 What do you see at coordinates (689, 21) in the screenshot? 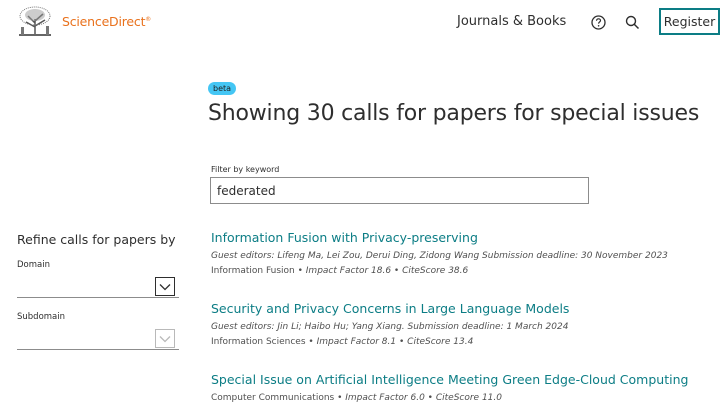
I see `register-button: Register` at bounding box center [689, 21].